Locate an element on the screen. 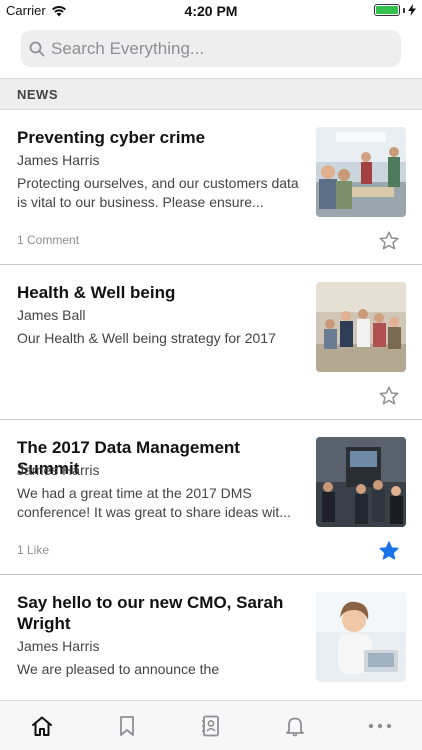 Image resolution: width=422 pixels, height=750 pixels. home-icon is located at coordinates (42, 726).